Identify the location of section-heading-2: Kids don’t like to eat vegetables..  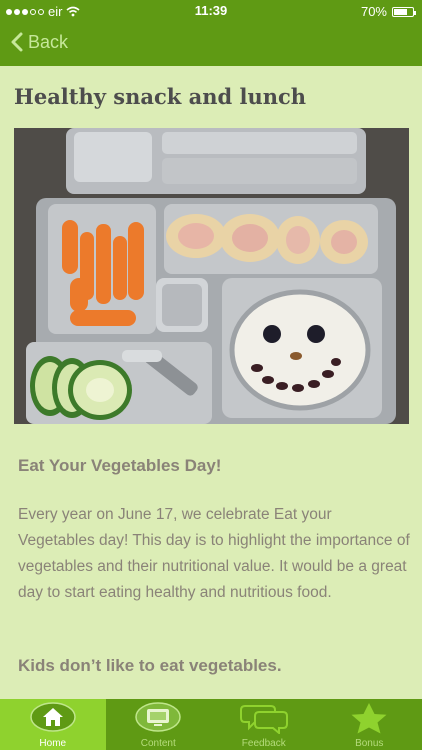
(150, 665).